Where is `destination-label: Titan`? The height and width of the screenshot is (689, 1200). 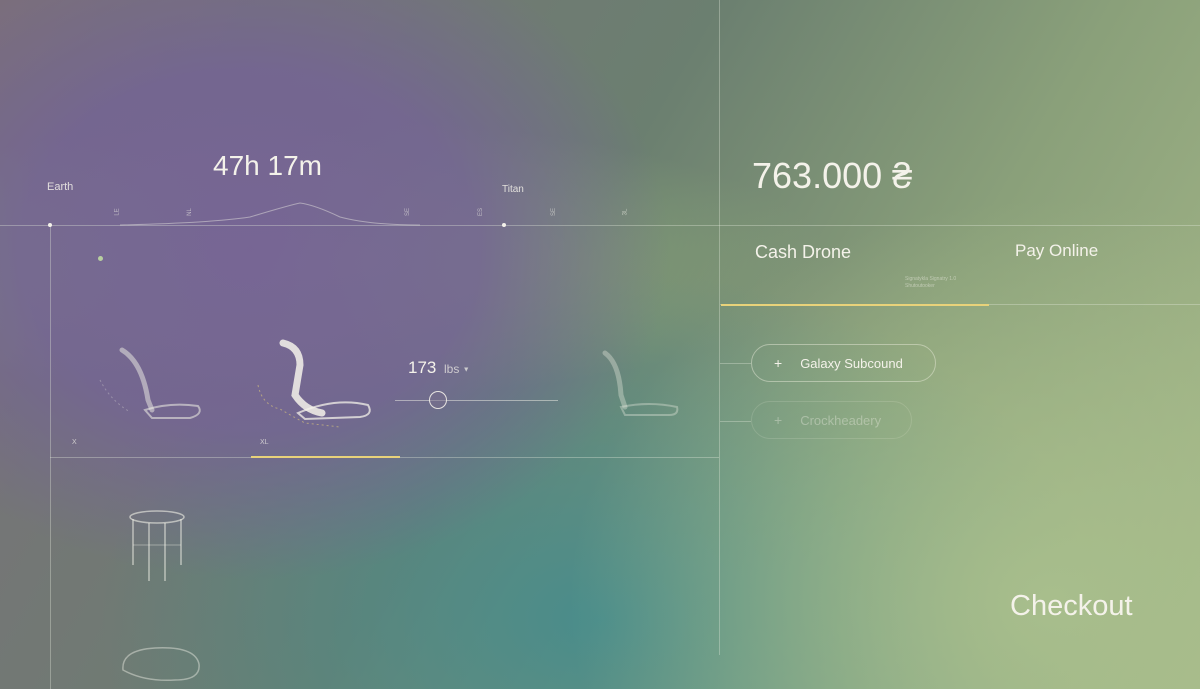
destination-label: Titan is located at coordinates (513, 189).